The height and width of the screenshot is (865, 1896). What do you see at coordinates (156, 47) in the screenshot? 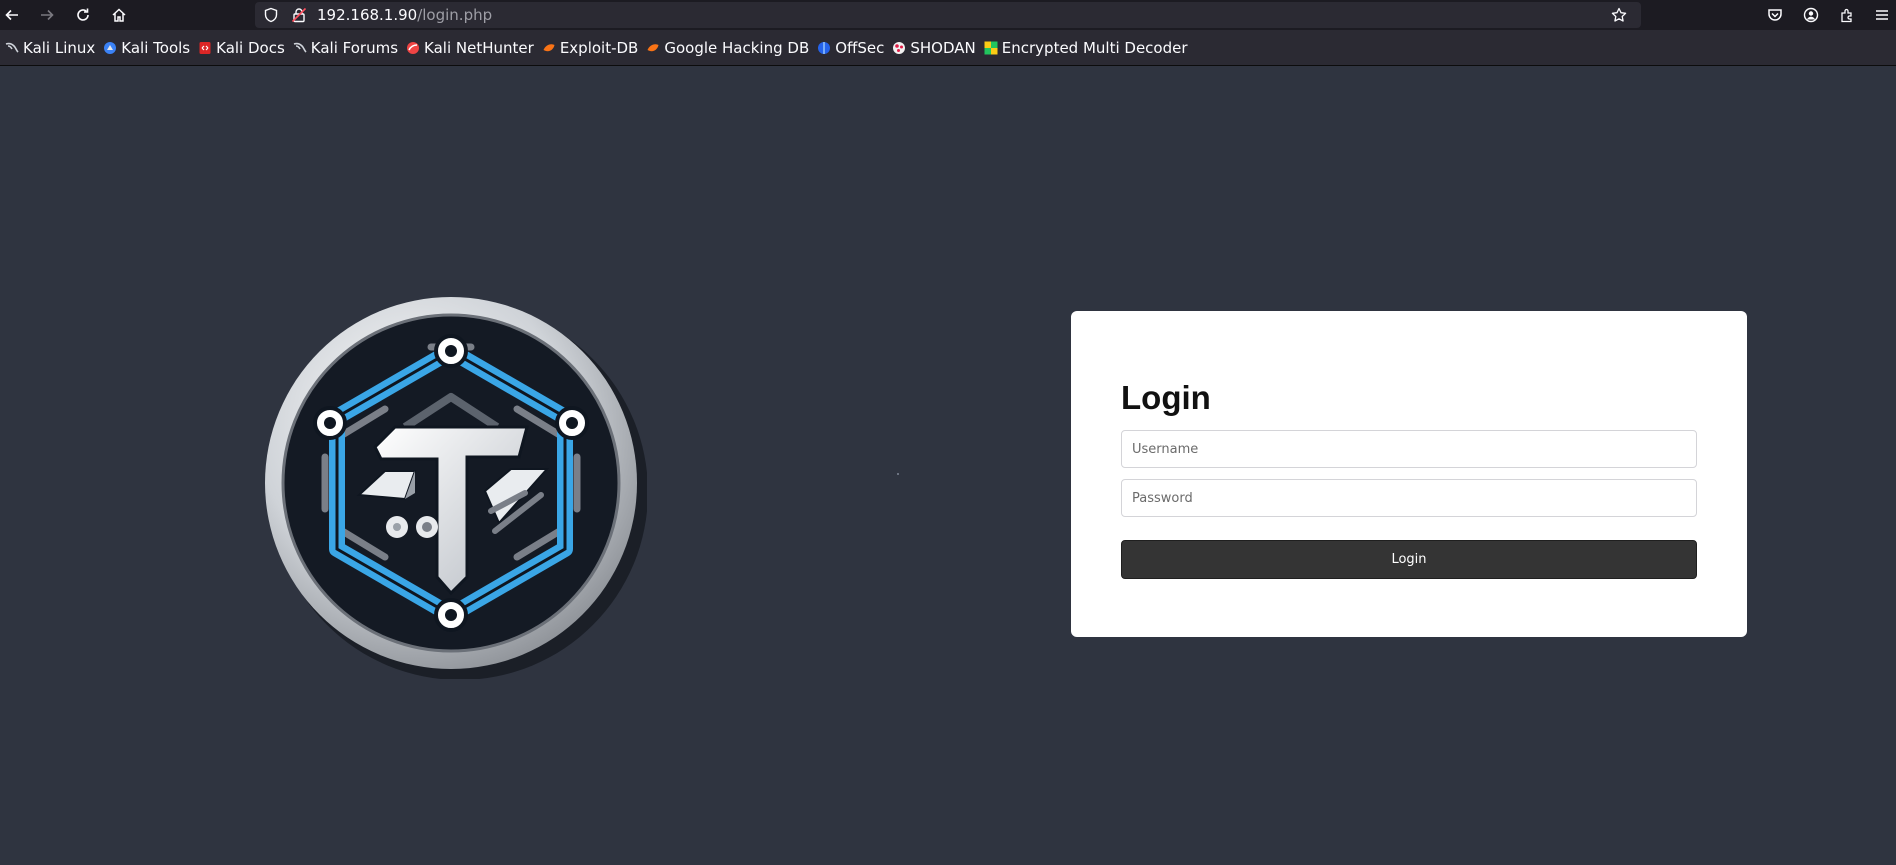
I see `bookmark-label: Kali Tools` at bounding box center [156, 47].